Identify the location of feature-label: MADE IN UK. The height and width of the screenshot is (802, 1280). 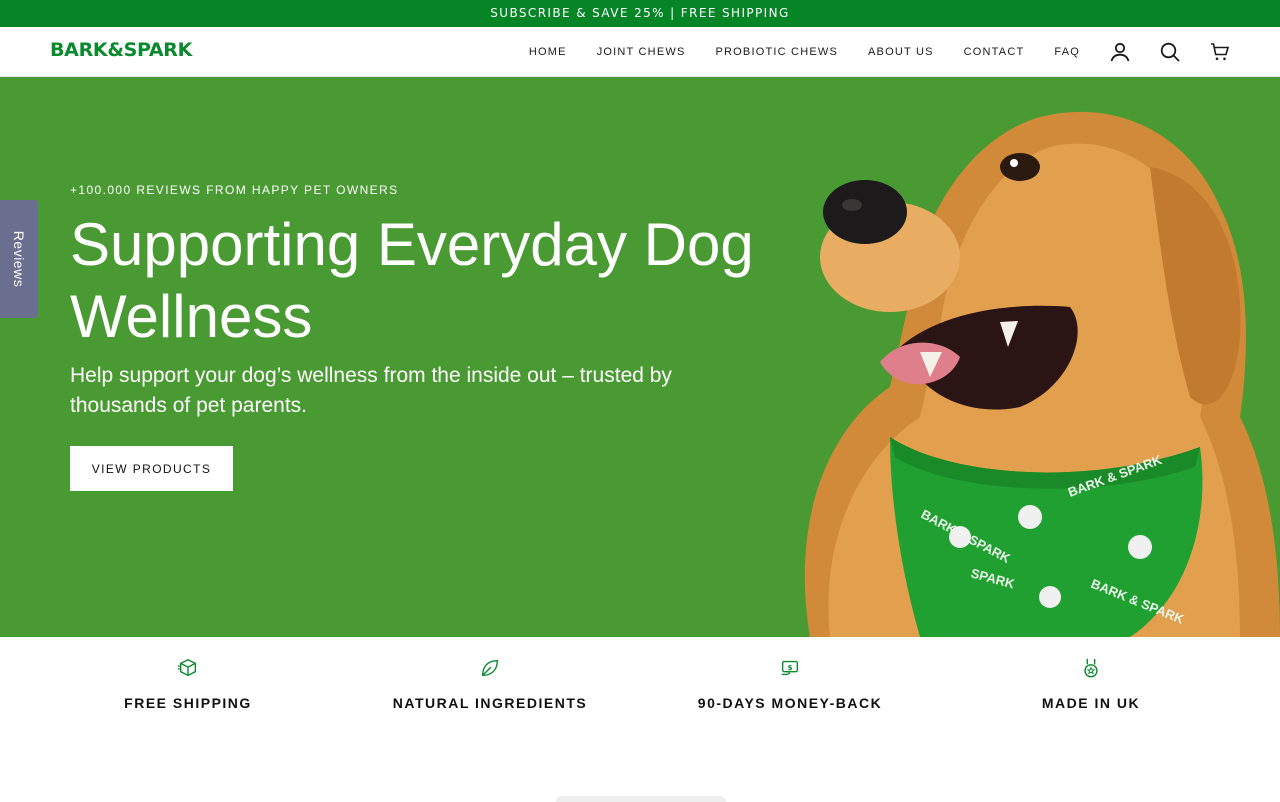
(1091, 703).